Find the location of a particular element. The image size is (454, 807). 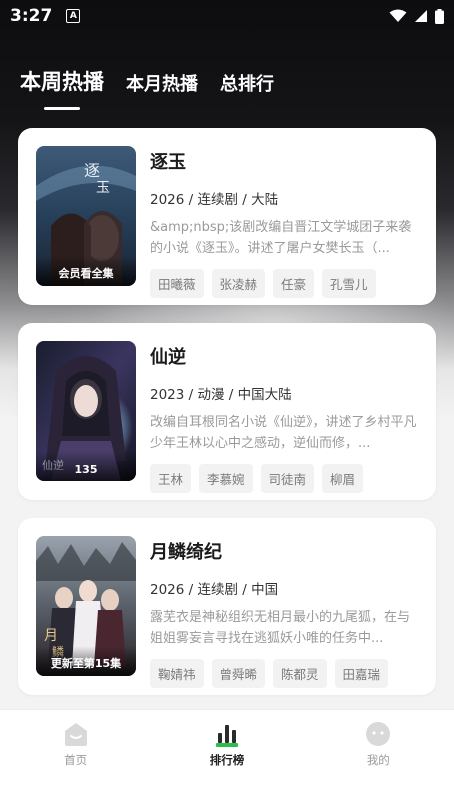

cast-tags: 王林 李慕婉 司徒南 柳眉 is located at coordinates (284, 478).